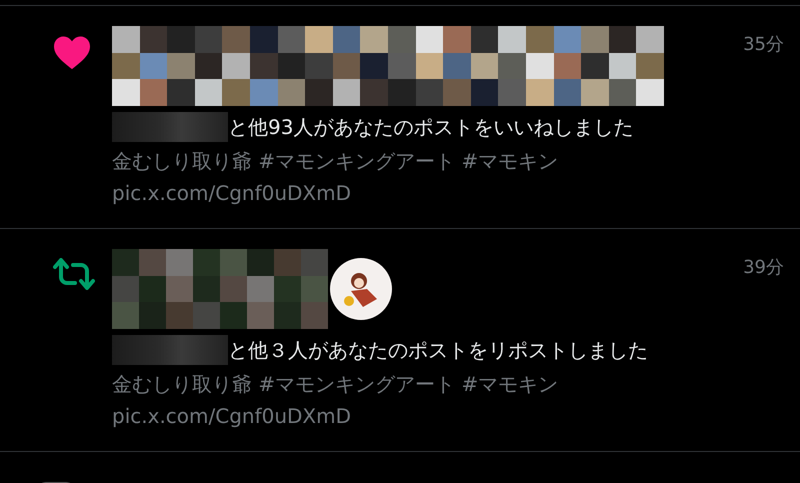  I want to click on timestamp: 39分, so click(763, 267).